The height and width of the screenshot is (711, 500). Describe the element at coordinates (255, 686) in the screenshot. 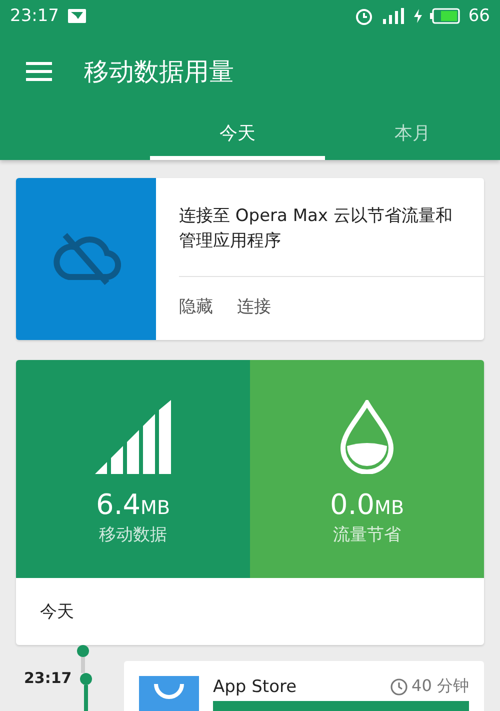

I see `app-name: App Store` at that location.